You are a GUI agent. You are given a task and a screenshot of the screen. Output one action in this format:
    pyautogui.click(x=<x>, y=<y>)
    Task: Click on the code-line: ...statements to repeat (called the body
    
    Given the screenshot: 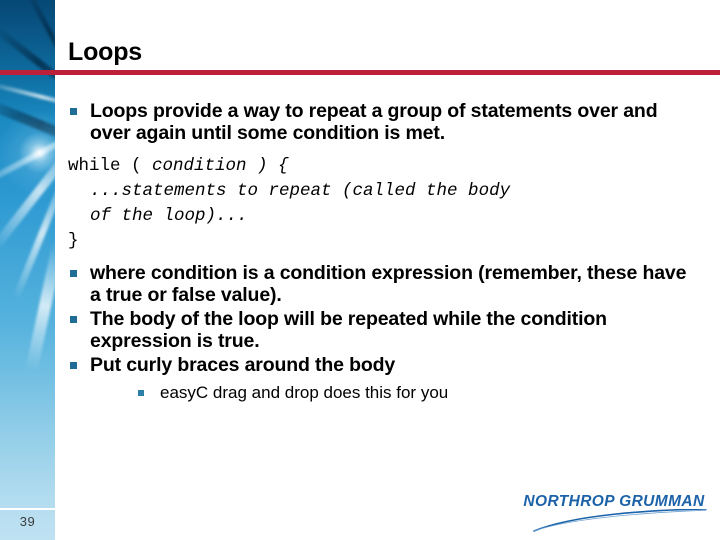 What is the action you would take?
    pyautogui.click(x=300, y=191)
    